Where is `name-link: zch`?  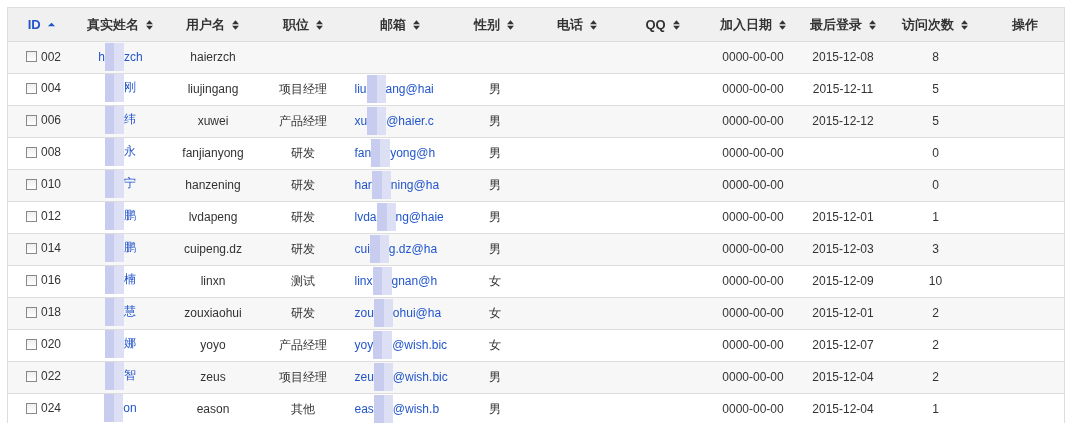 name-link: zch is located at coordinates (133, 57).